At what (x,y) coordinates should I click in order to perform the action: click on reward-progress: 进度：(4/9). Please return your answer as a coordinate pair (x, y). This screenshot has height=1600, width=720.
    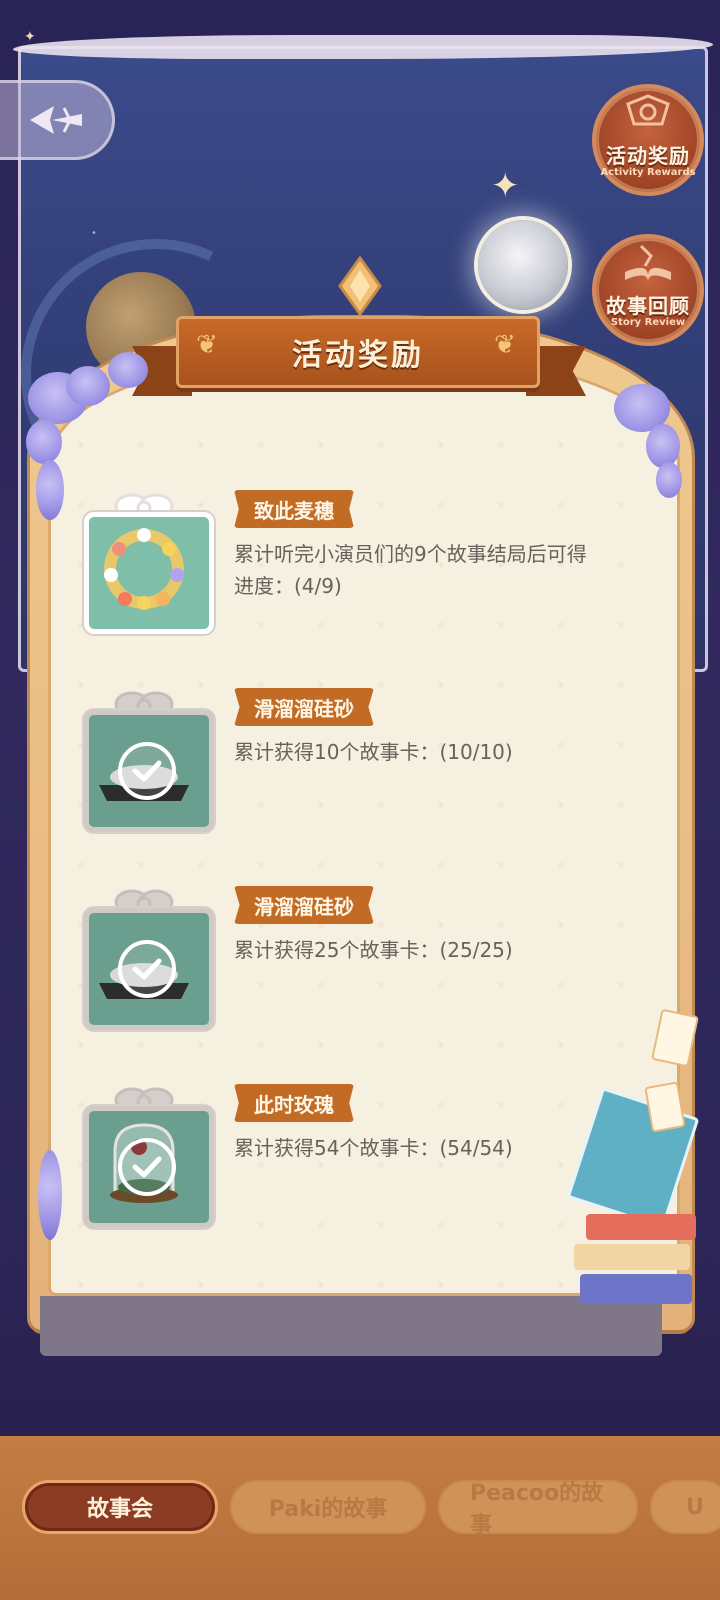
    Looking at the image, I should click on (288, 586).